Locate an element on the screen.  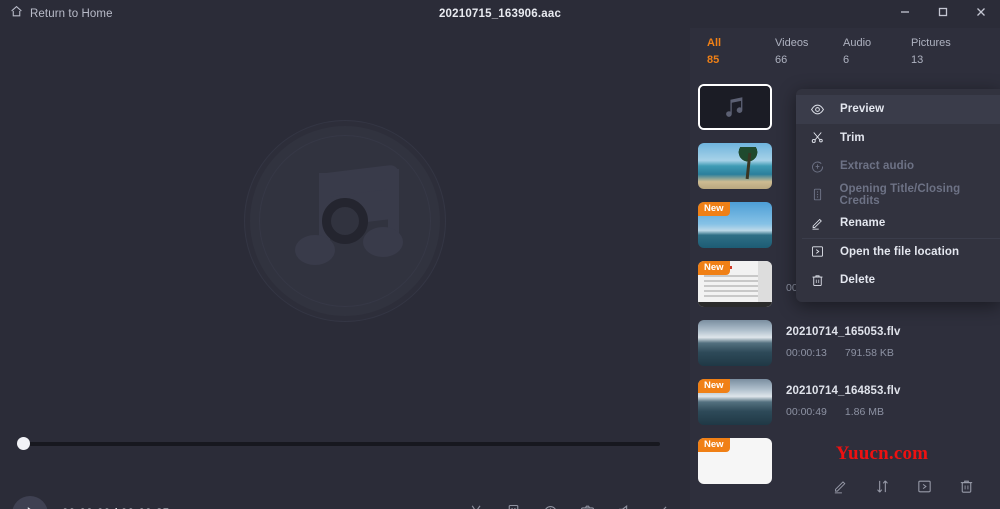
music-disc-icon is located at coordinates (345, 220).